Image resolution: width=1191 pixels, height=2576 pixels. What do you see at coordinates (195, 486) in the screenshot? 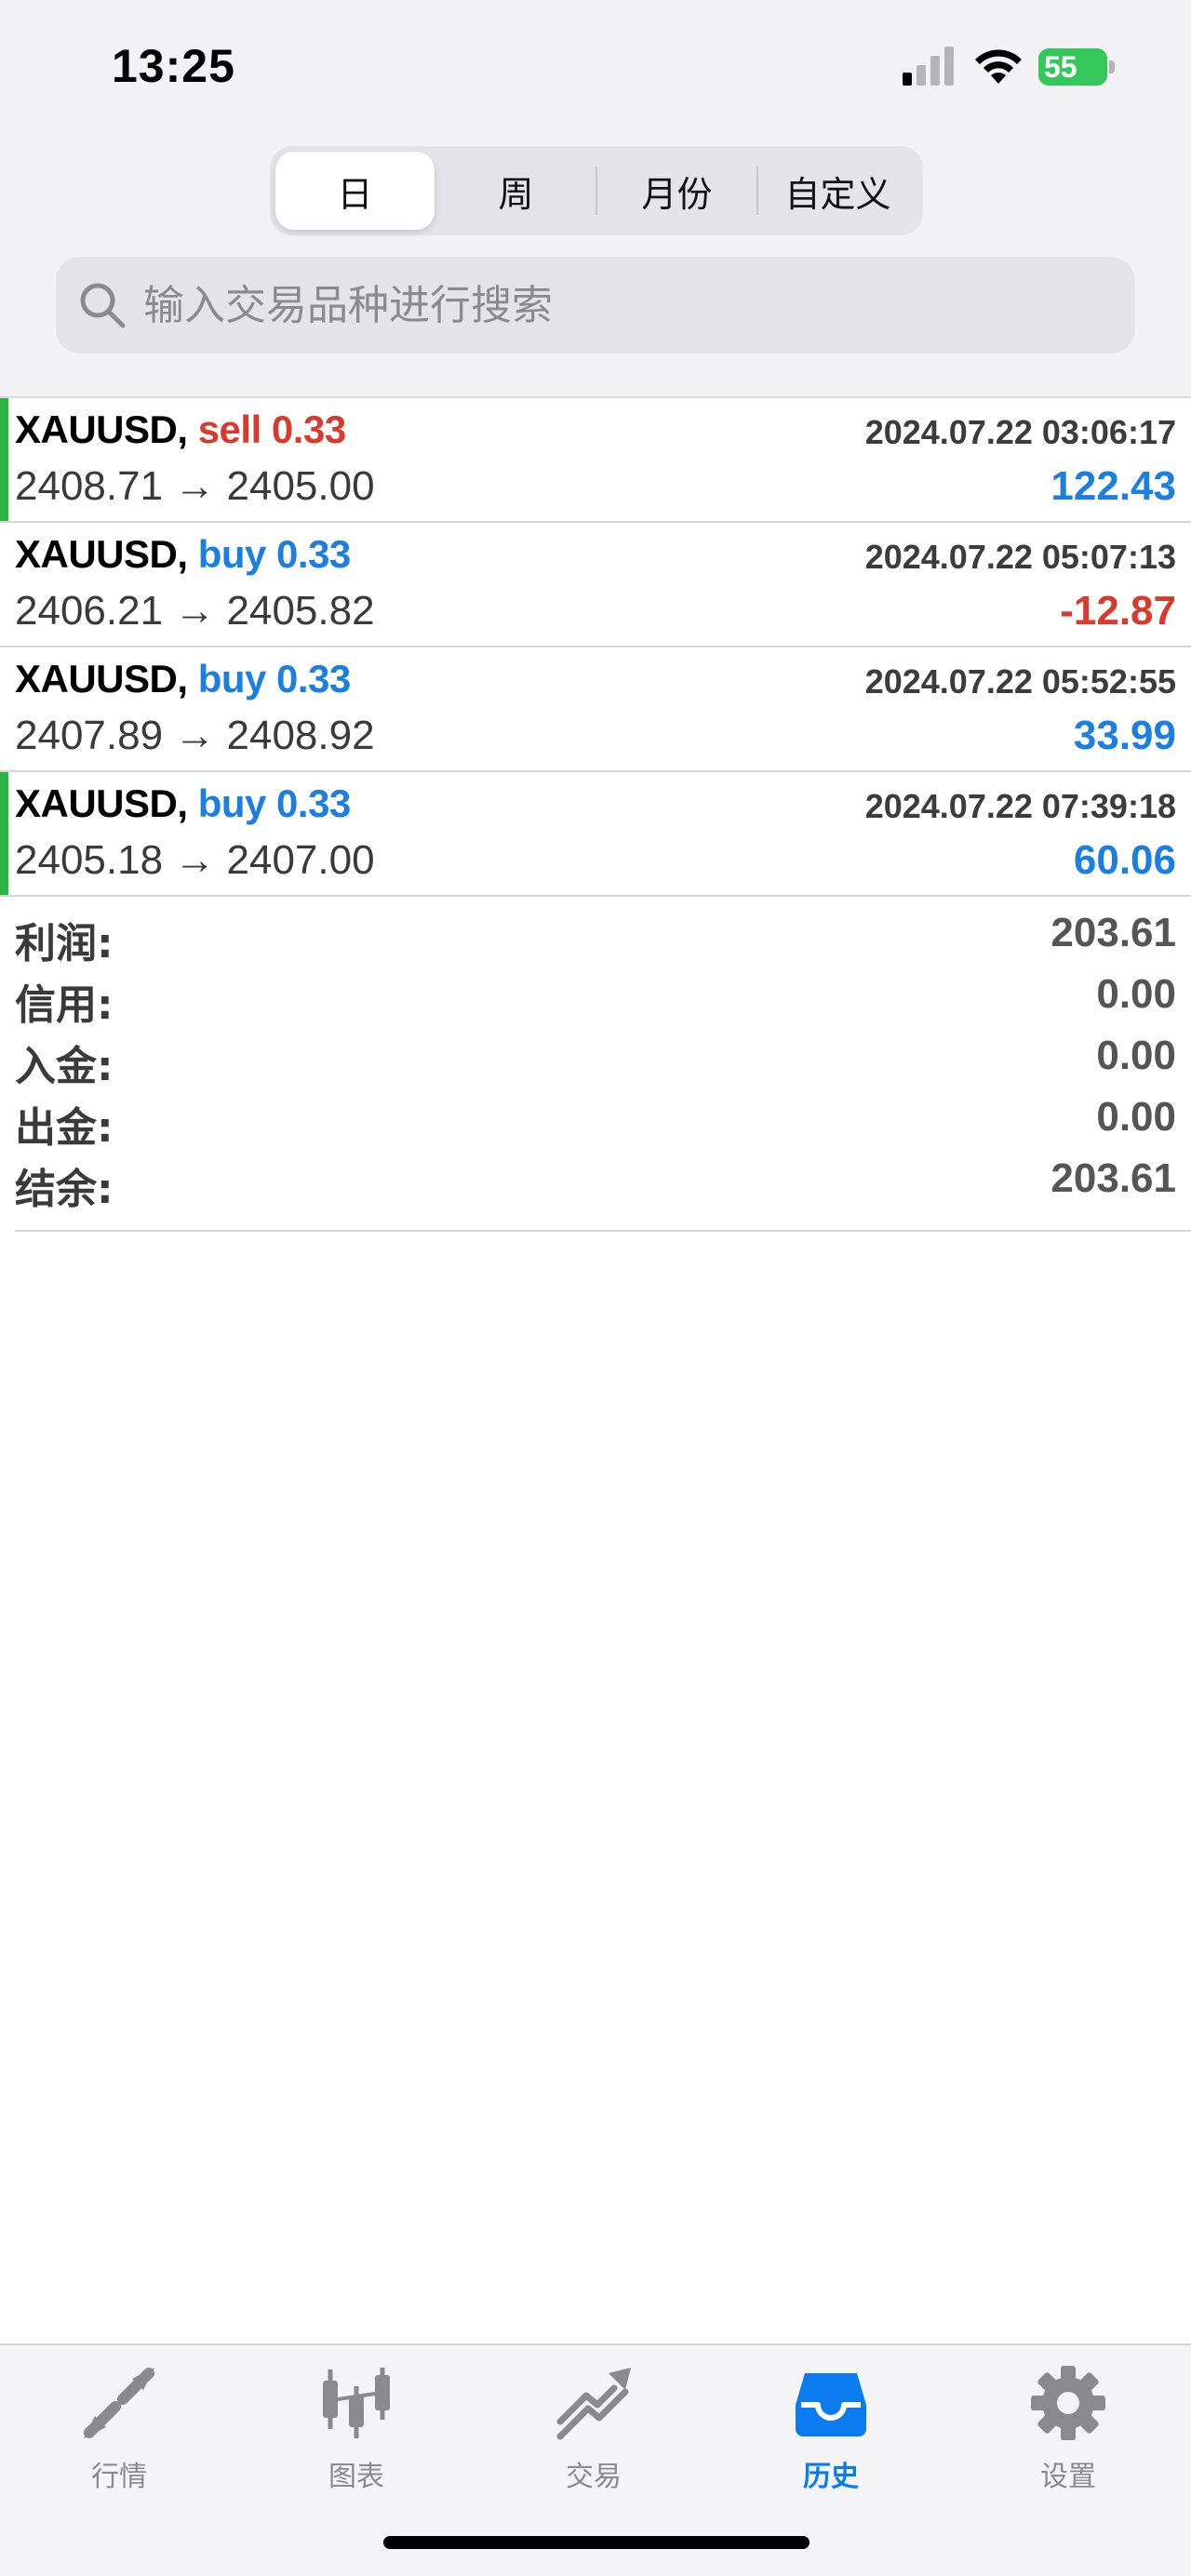
I see `deal-prices: 2408.71 → 2405.00` at bounding box center [195, 486].